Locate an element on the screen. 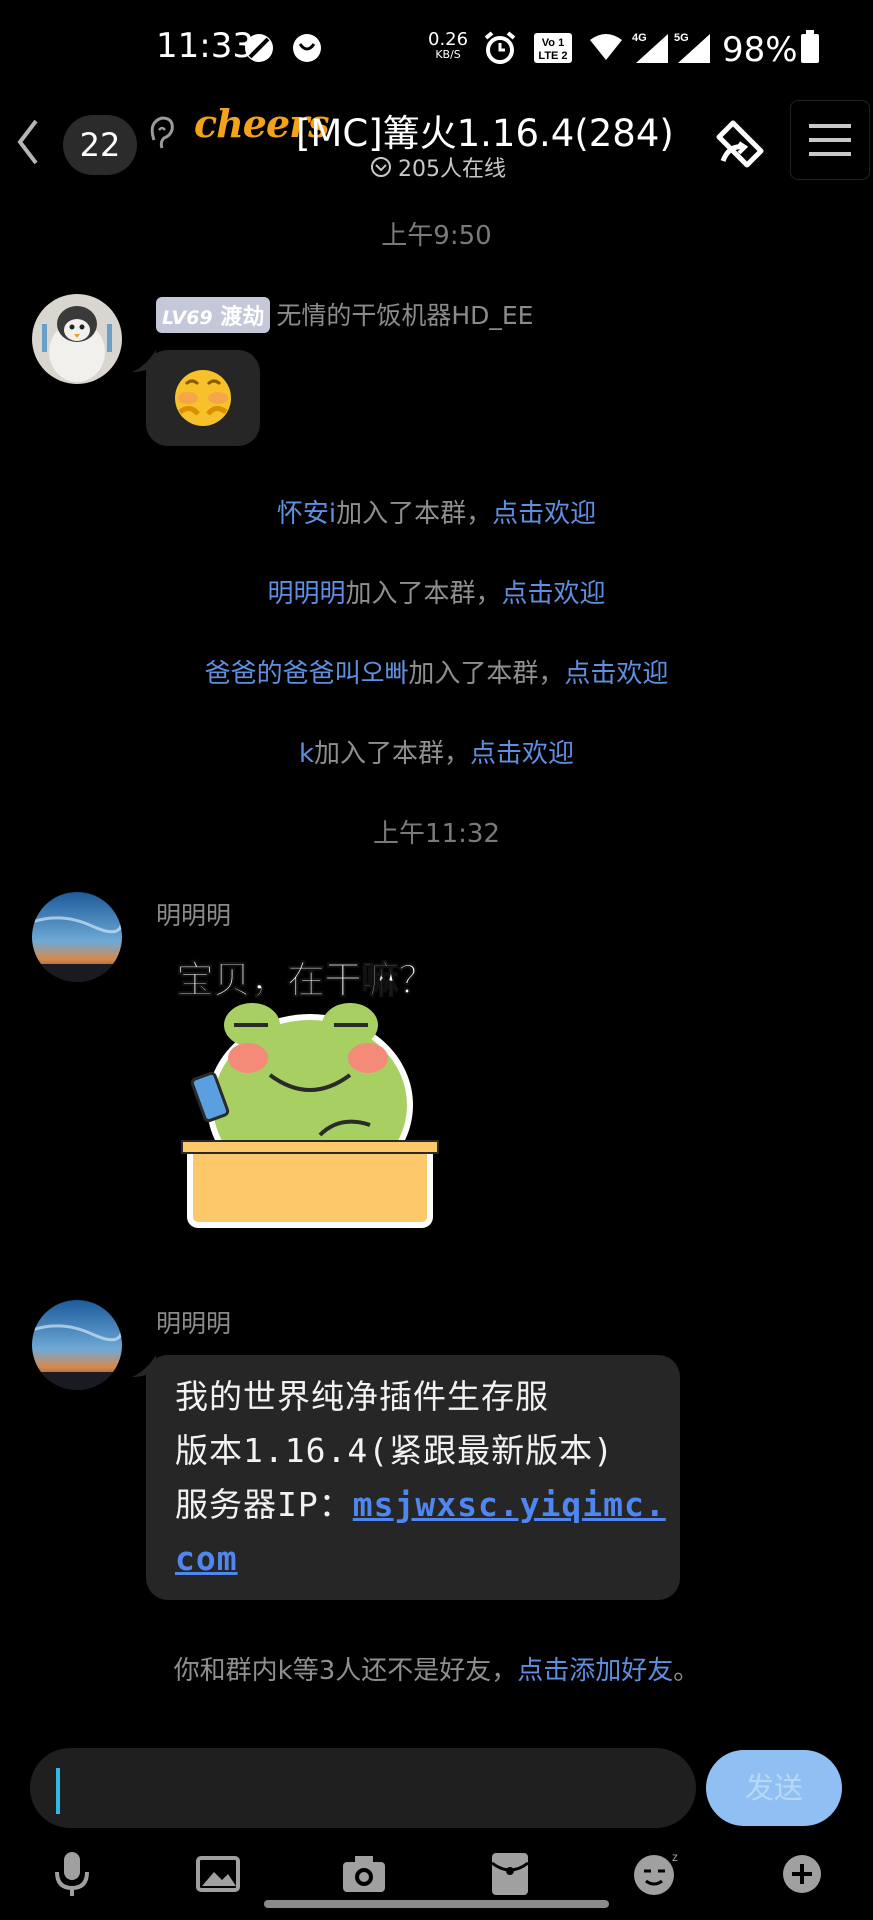 The image size is (873, 1920). message-bubble is located at coordinates (203, 398).